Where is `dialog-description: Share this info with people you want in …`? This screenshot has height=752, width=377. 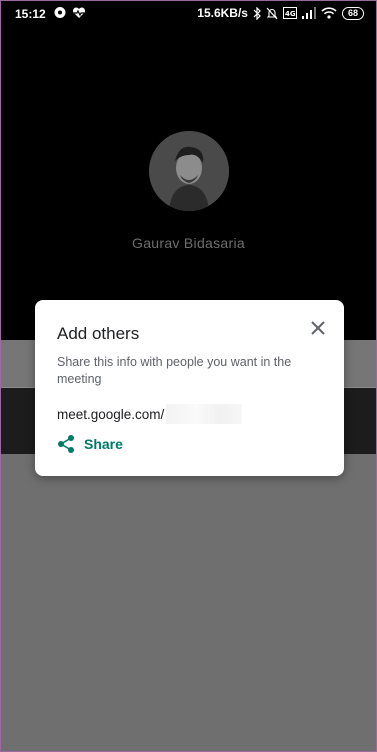 dialog-description: Share this info with people you want in … is located at coordinates (174, 370).